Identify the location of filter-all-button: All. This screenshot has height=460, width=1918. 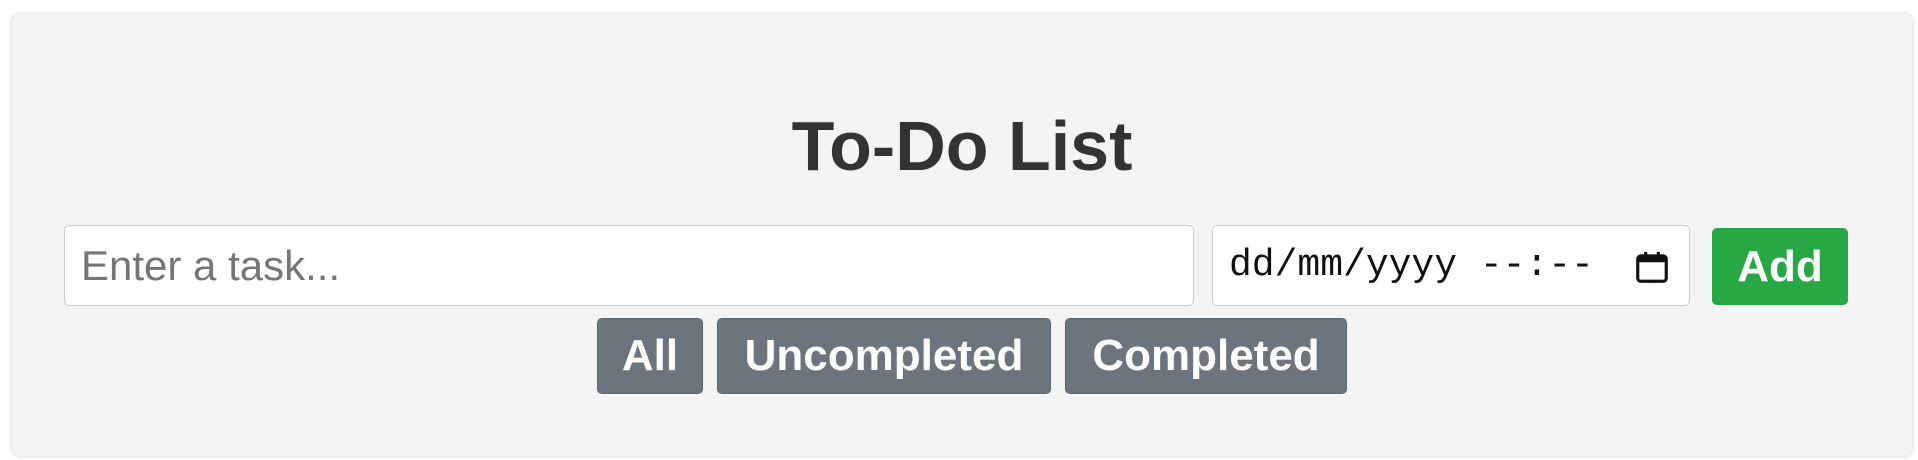
(650, 356).